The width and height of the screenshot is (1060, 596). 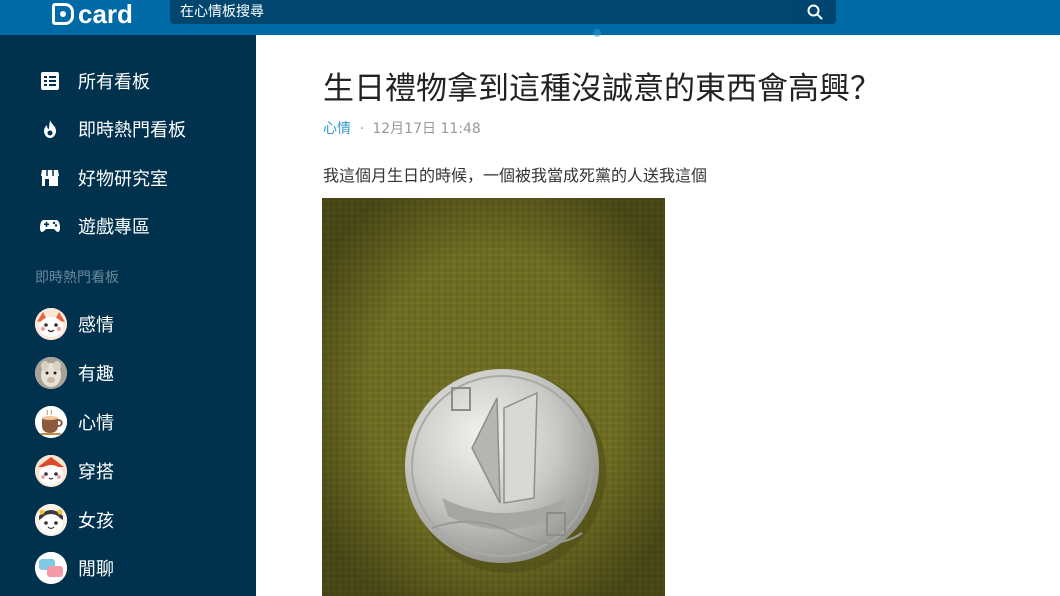 I want to click on forum-label: 女孩, so click(x=96, y=521).